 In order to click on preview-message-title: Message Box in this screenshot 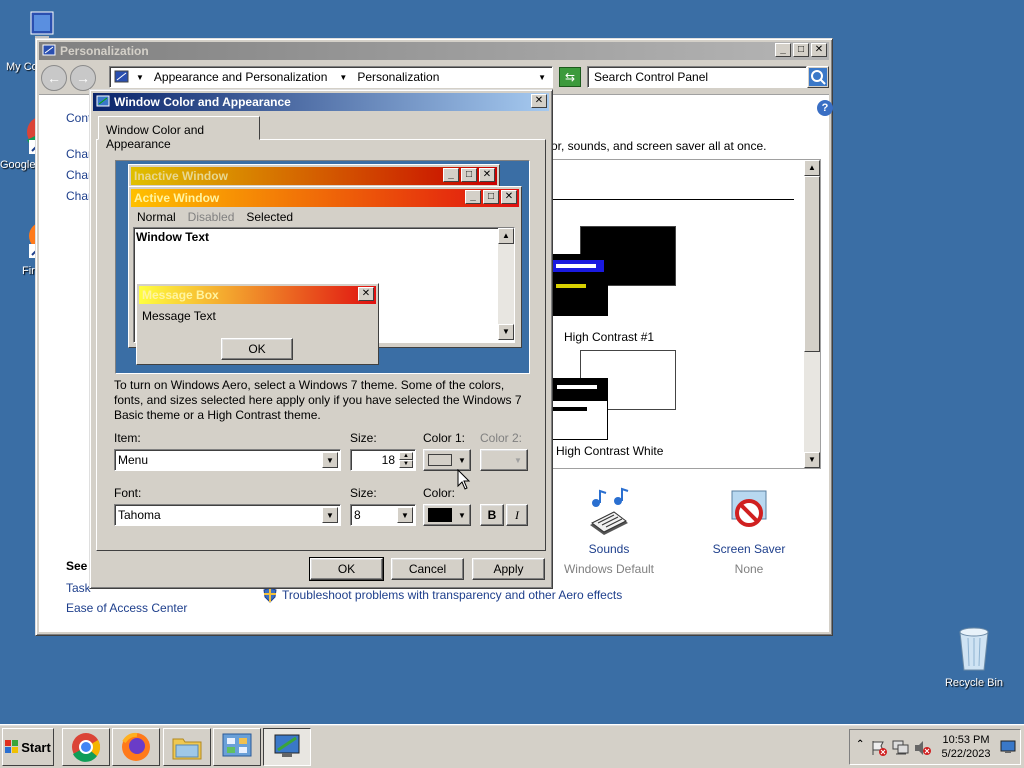, I will do `click(180, 295)`.